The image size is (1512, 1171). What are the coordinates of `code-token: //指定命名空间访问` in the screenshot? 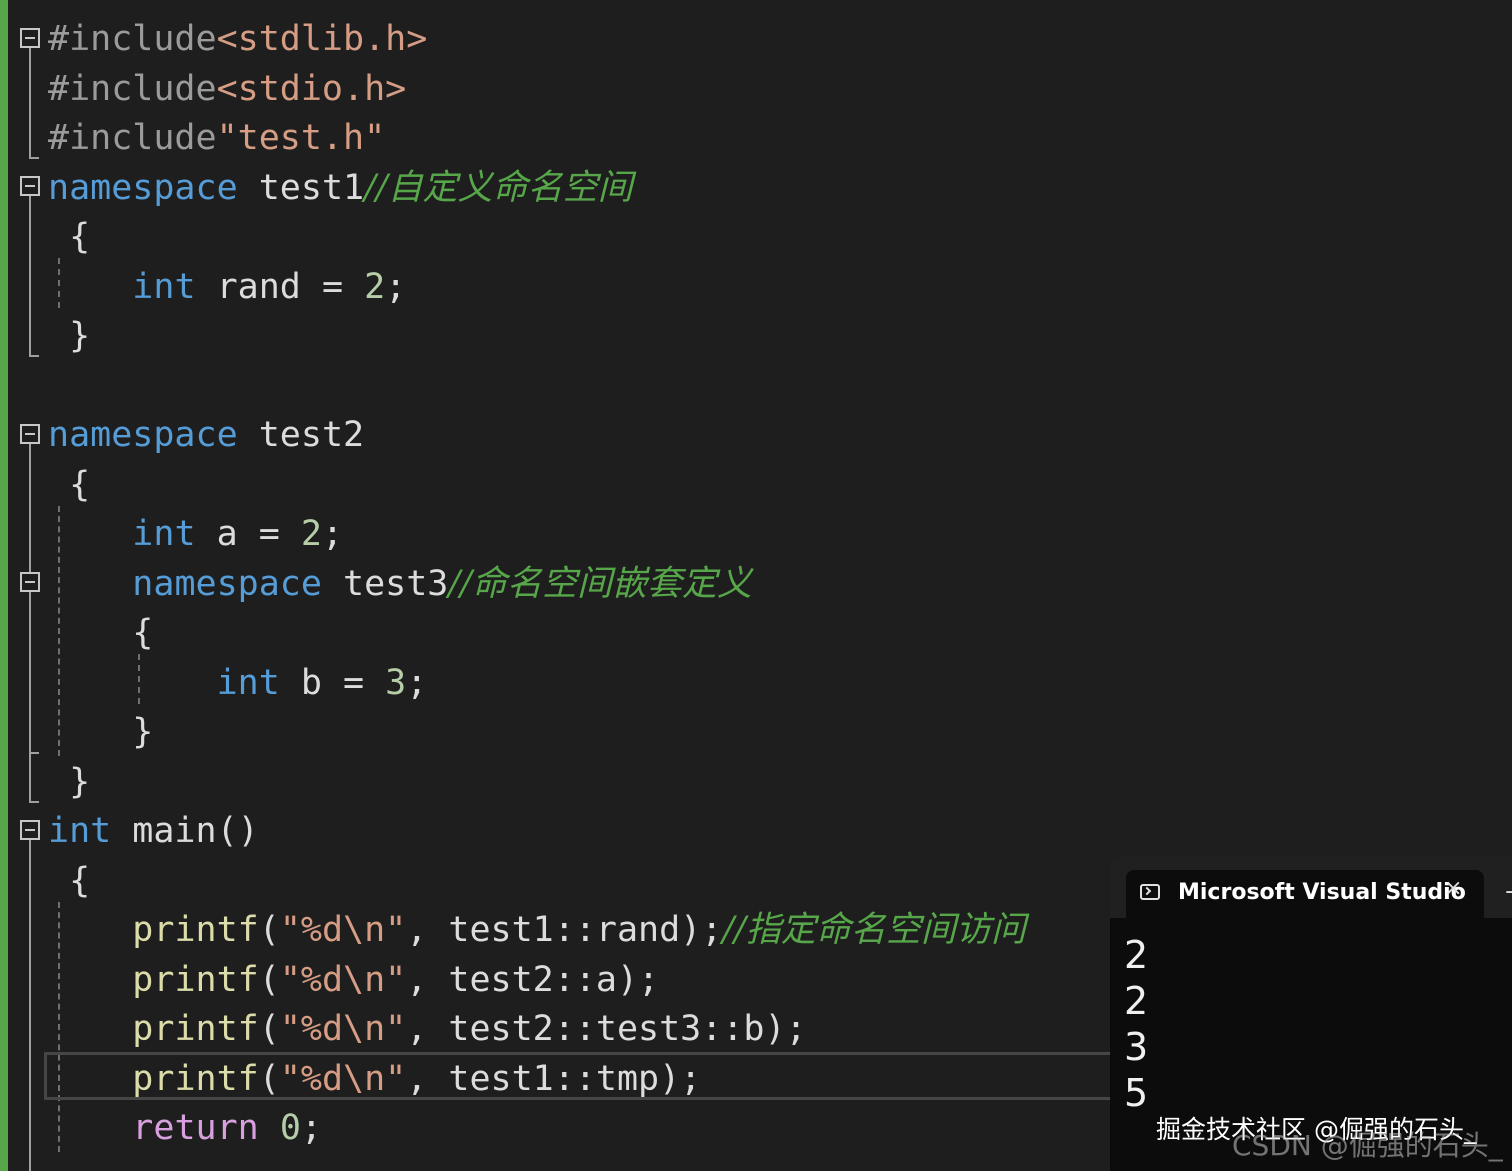 It's located at (874, 930).